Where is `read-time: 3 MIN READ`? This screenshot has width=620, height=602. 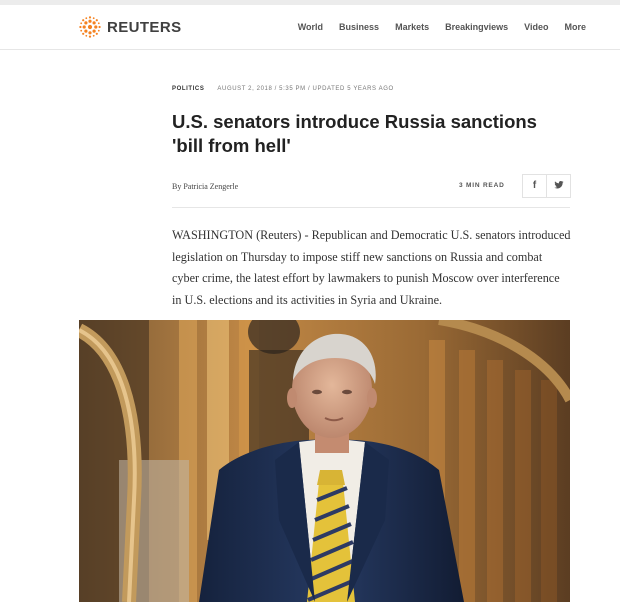 read-time: 3 MIN READ is located at coordinates (482, 185).